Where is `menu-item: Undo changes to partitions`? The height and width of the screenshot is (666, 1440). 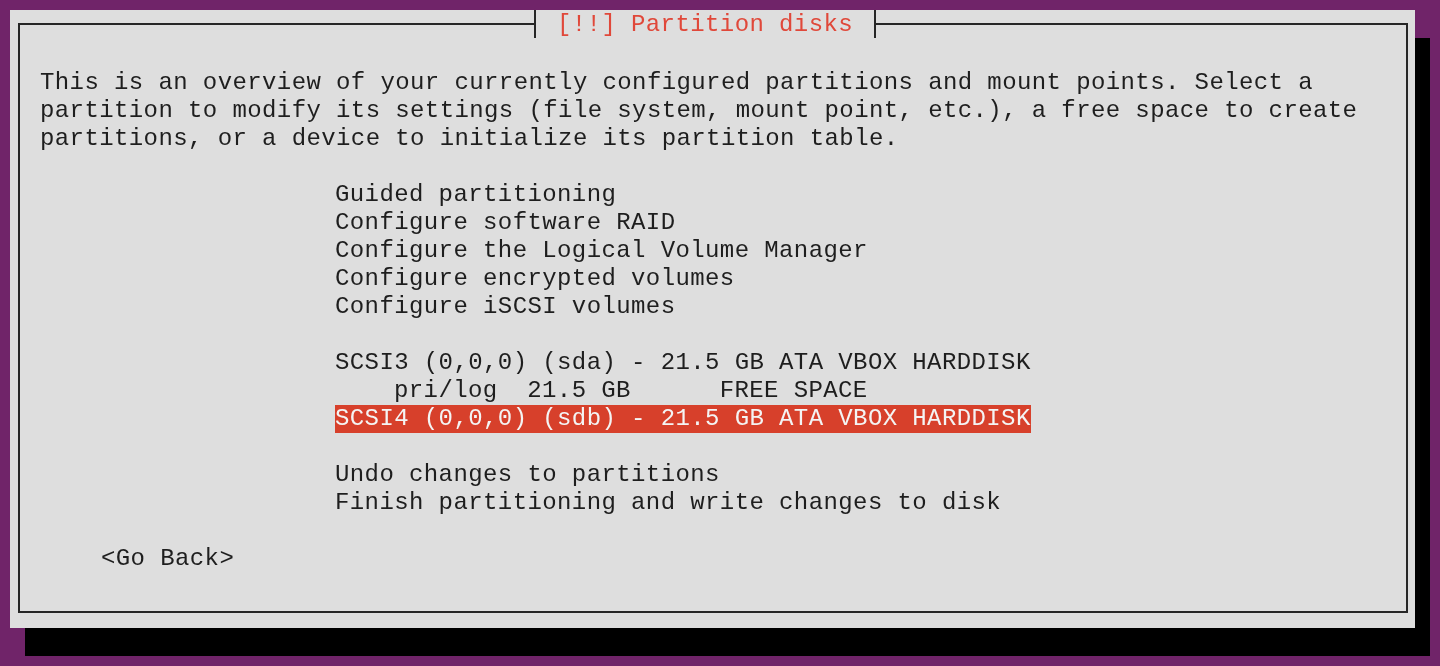 menu-item: Undo changes to partitions is located at coordinates (527, 475).